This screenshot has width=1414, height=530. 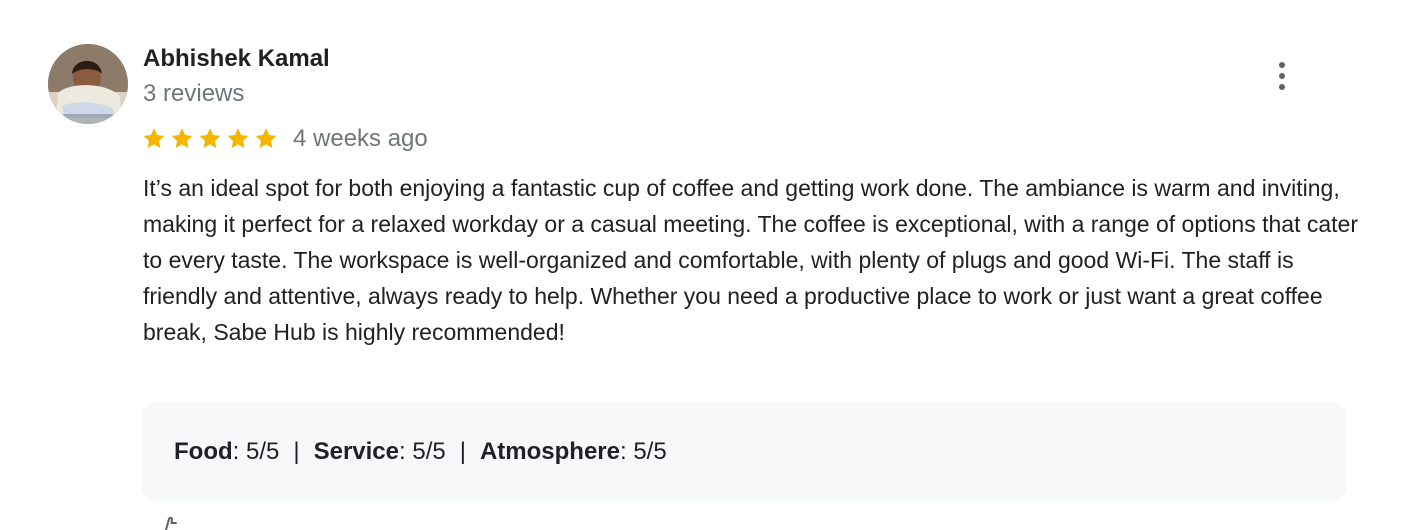 What do you see at coordinates (284, 139) in the screenshot?
I see `rating-row: 4 weeks ago` at bounding box center [284, 139].